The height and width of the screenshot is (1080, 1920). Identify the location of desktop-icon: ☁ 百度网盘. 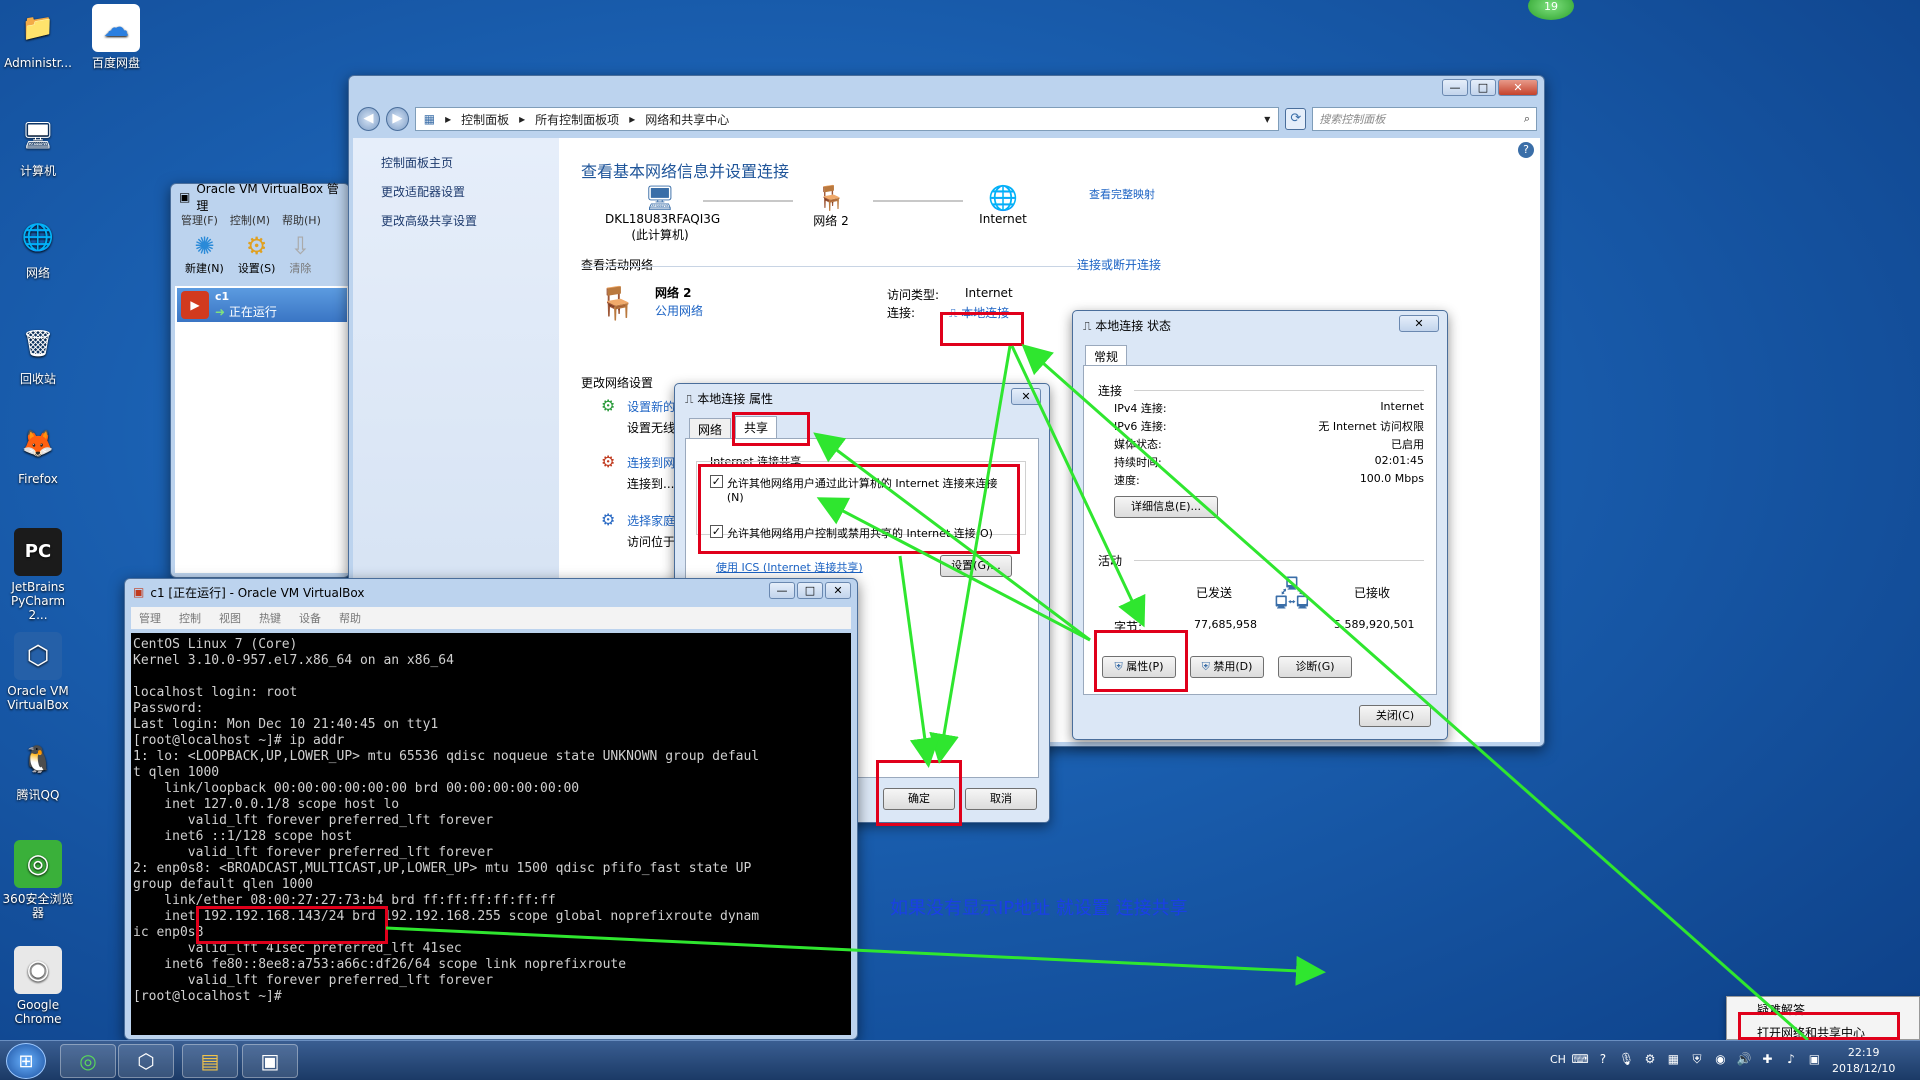
(116, 37).